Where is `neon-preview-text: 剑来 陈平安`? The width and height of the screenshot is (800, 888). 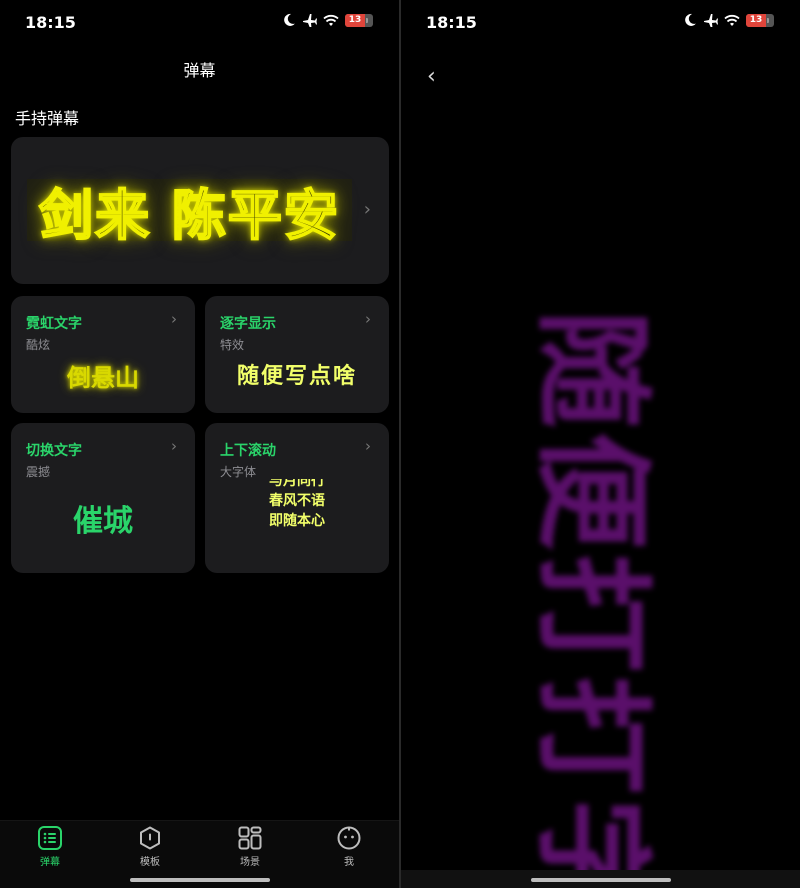
neon-preview-text: 剑来 陈平安 is located at coordinates (189, 213).